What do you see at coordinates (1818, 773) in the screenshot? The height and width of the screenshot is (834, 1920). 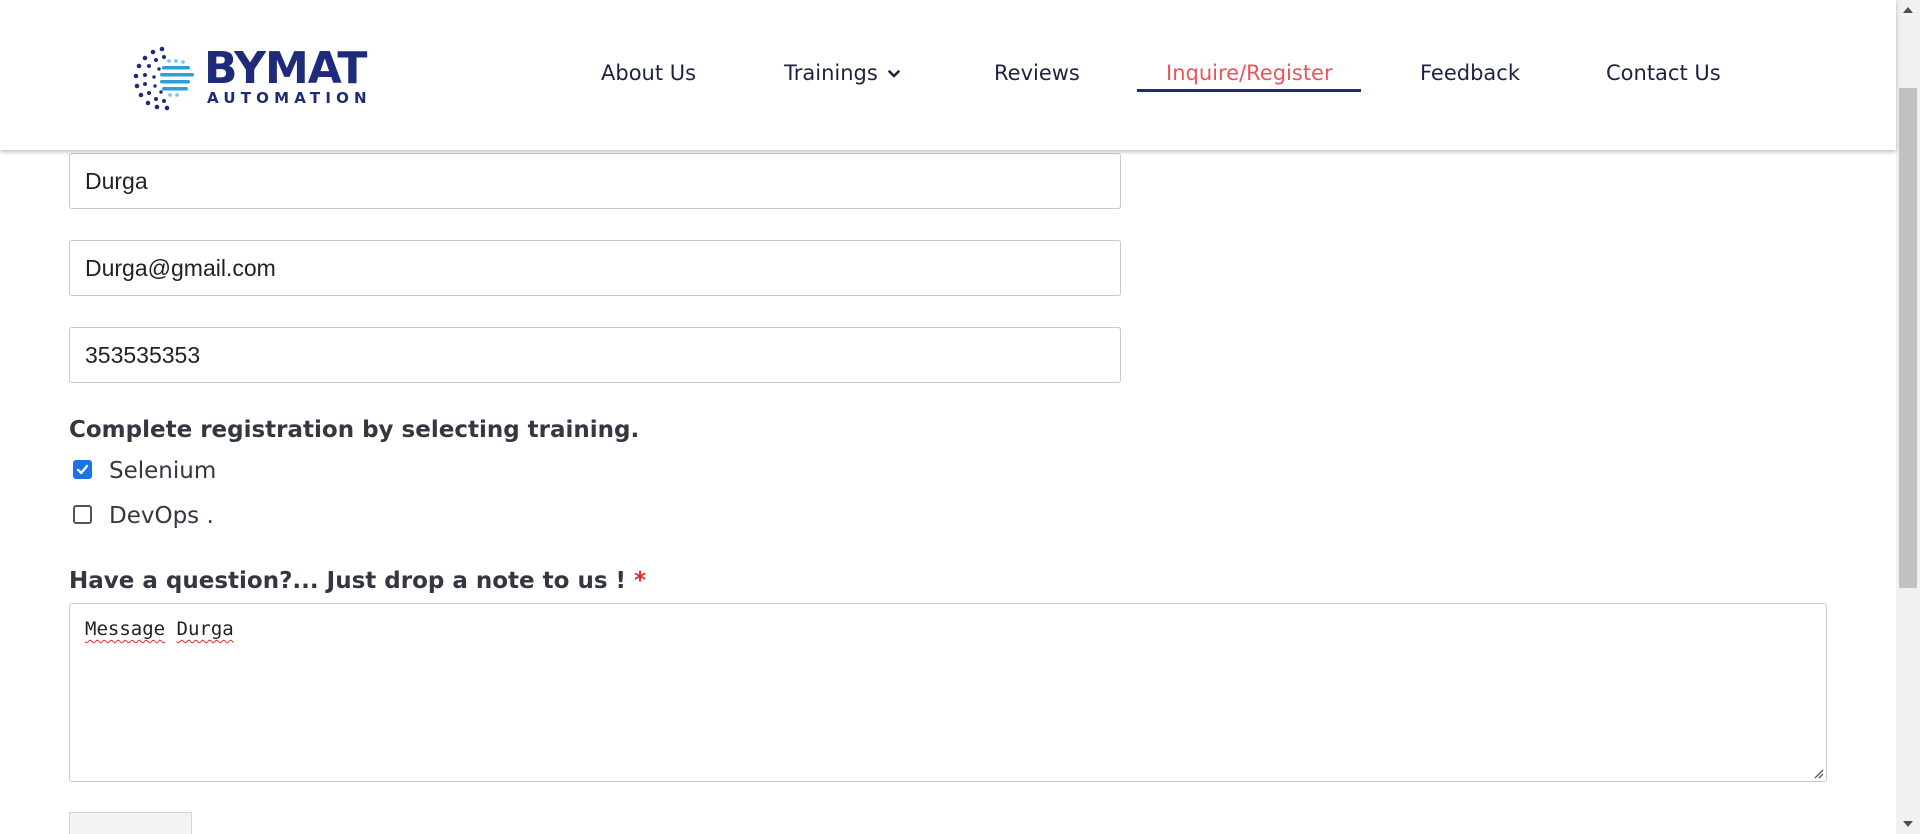 I see `resize-grip-icon` at bounding box center [1818, 773].